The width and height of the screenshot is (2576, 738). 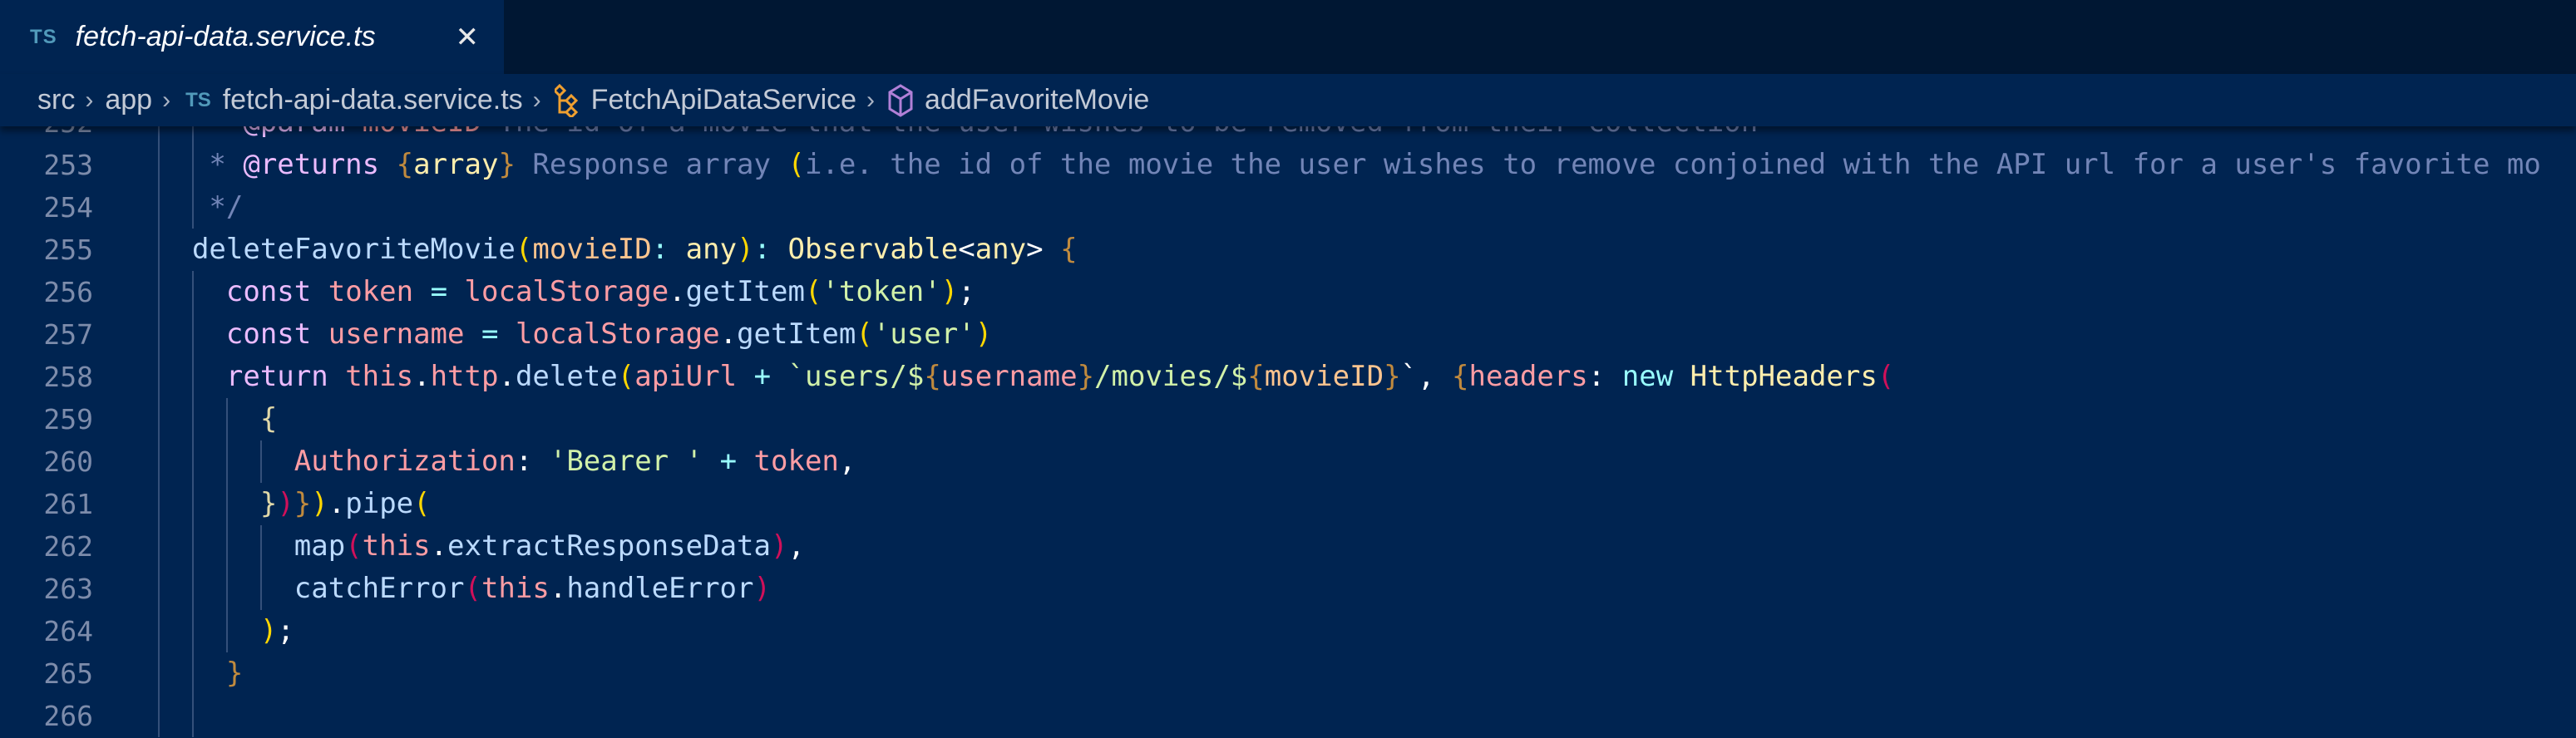 What do you see at coordinates (1288, 503) in the screenshot?
I see `code-line: 261 })}).pipe(` at bounding box center [1288, 503].